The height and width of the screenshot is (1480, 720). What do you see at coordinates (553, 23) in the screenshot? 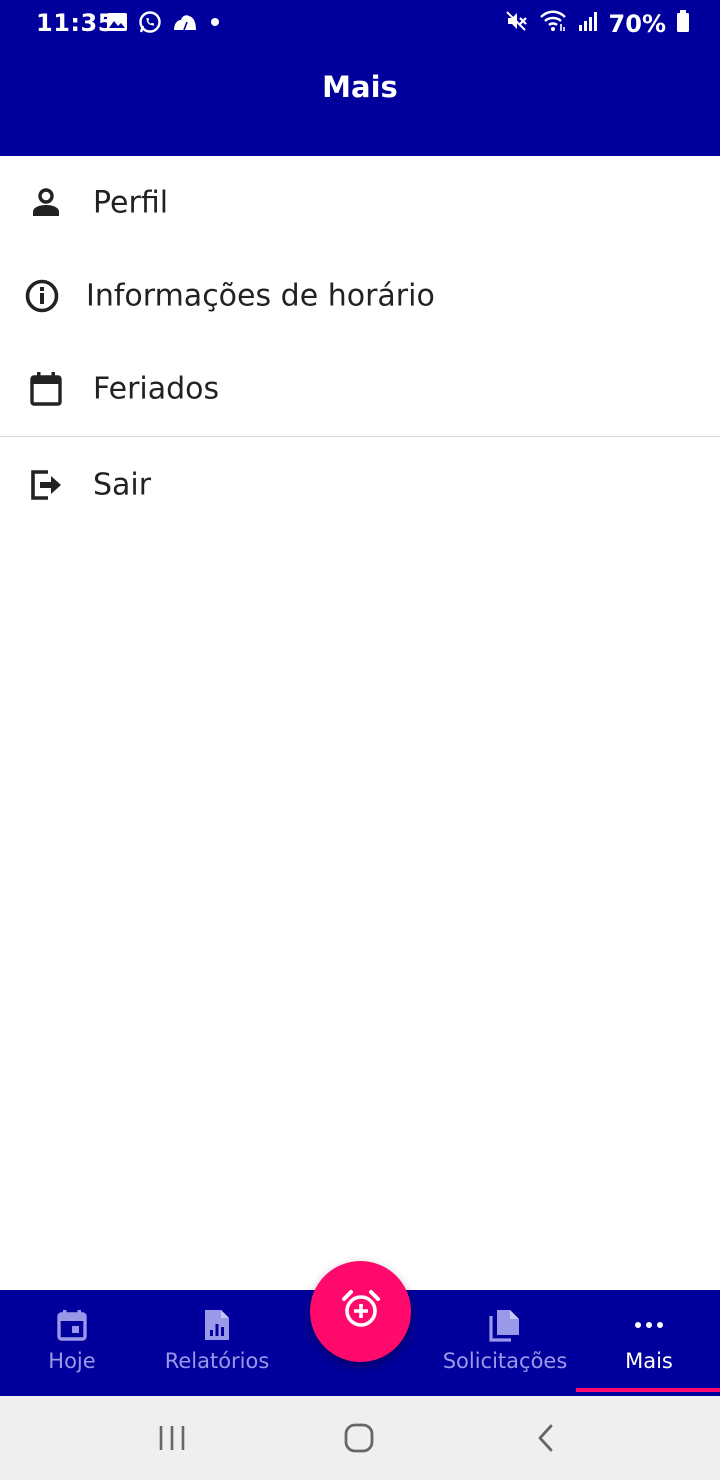
I see `wifi-icon` at bounding box center [553, 23].